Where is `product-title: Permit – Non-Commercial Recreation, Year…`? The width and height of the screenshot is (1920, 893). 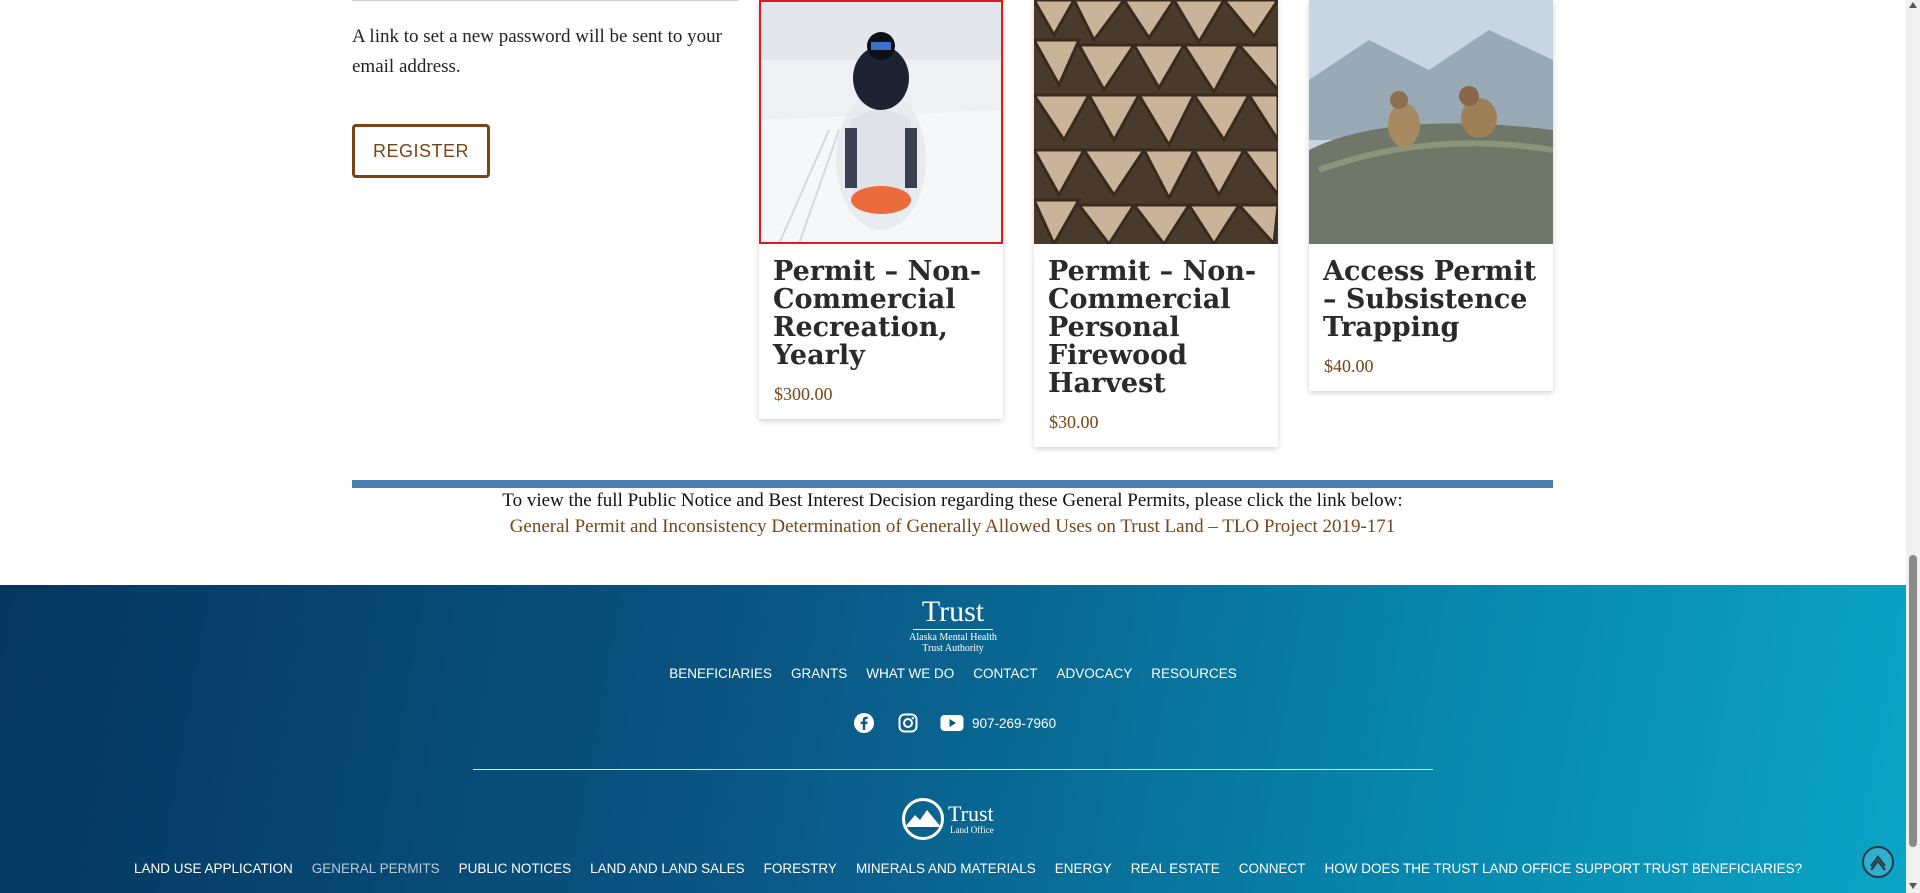 product-title: Permit – Non-Commercial Recreation, Year… is located at coordinates (881, 307).